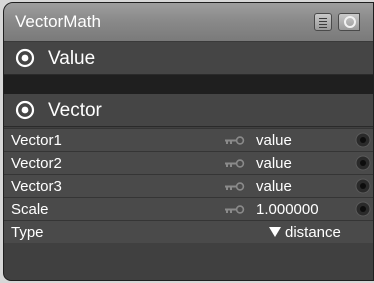  Describe the element at coordinates (36, 140) in the screenshot. I see `param-label: Vector1` at that location.